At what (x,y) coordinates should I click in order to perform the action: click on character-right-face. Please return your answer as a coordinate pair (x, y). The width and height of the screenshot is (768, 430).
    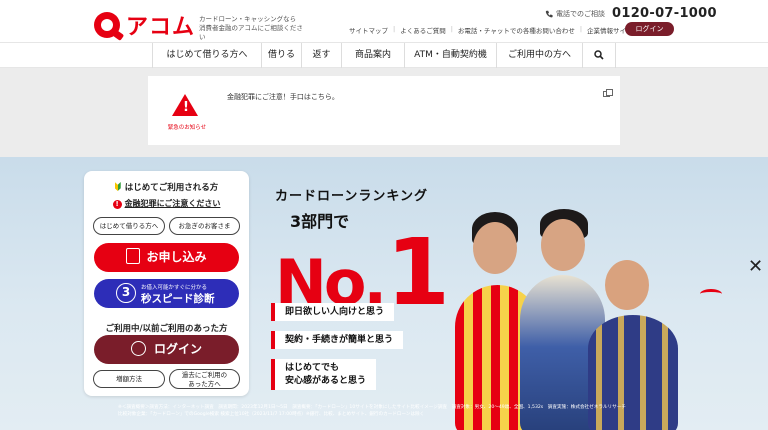
    Looking at the image, I should click on (627, 285).